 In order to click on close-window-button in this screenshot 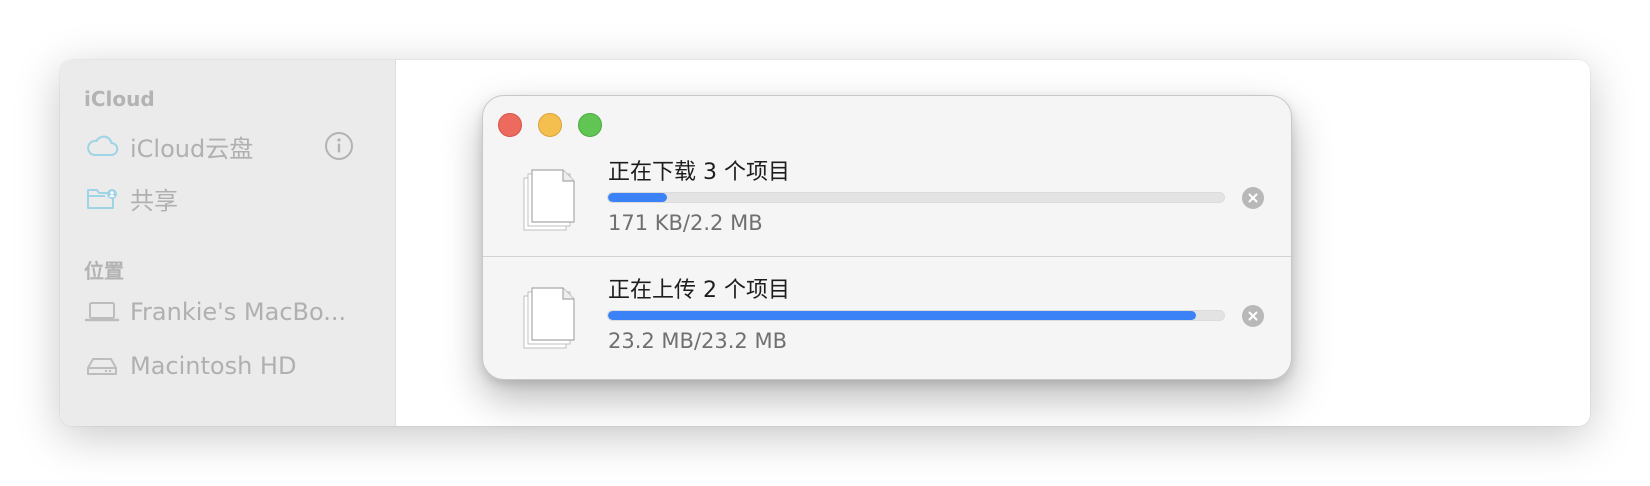, I will do `click(510, 125)`.